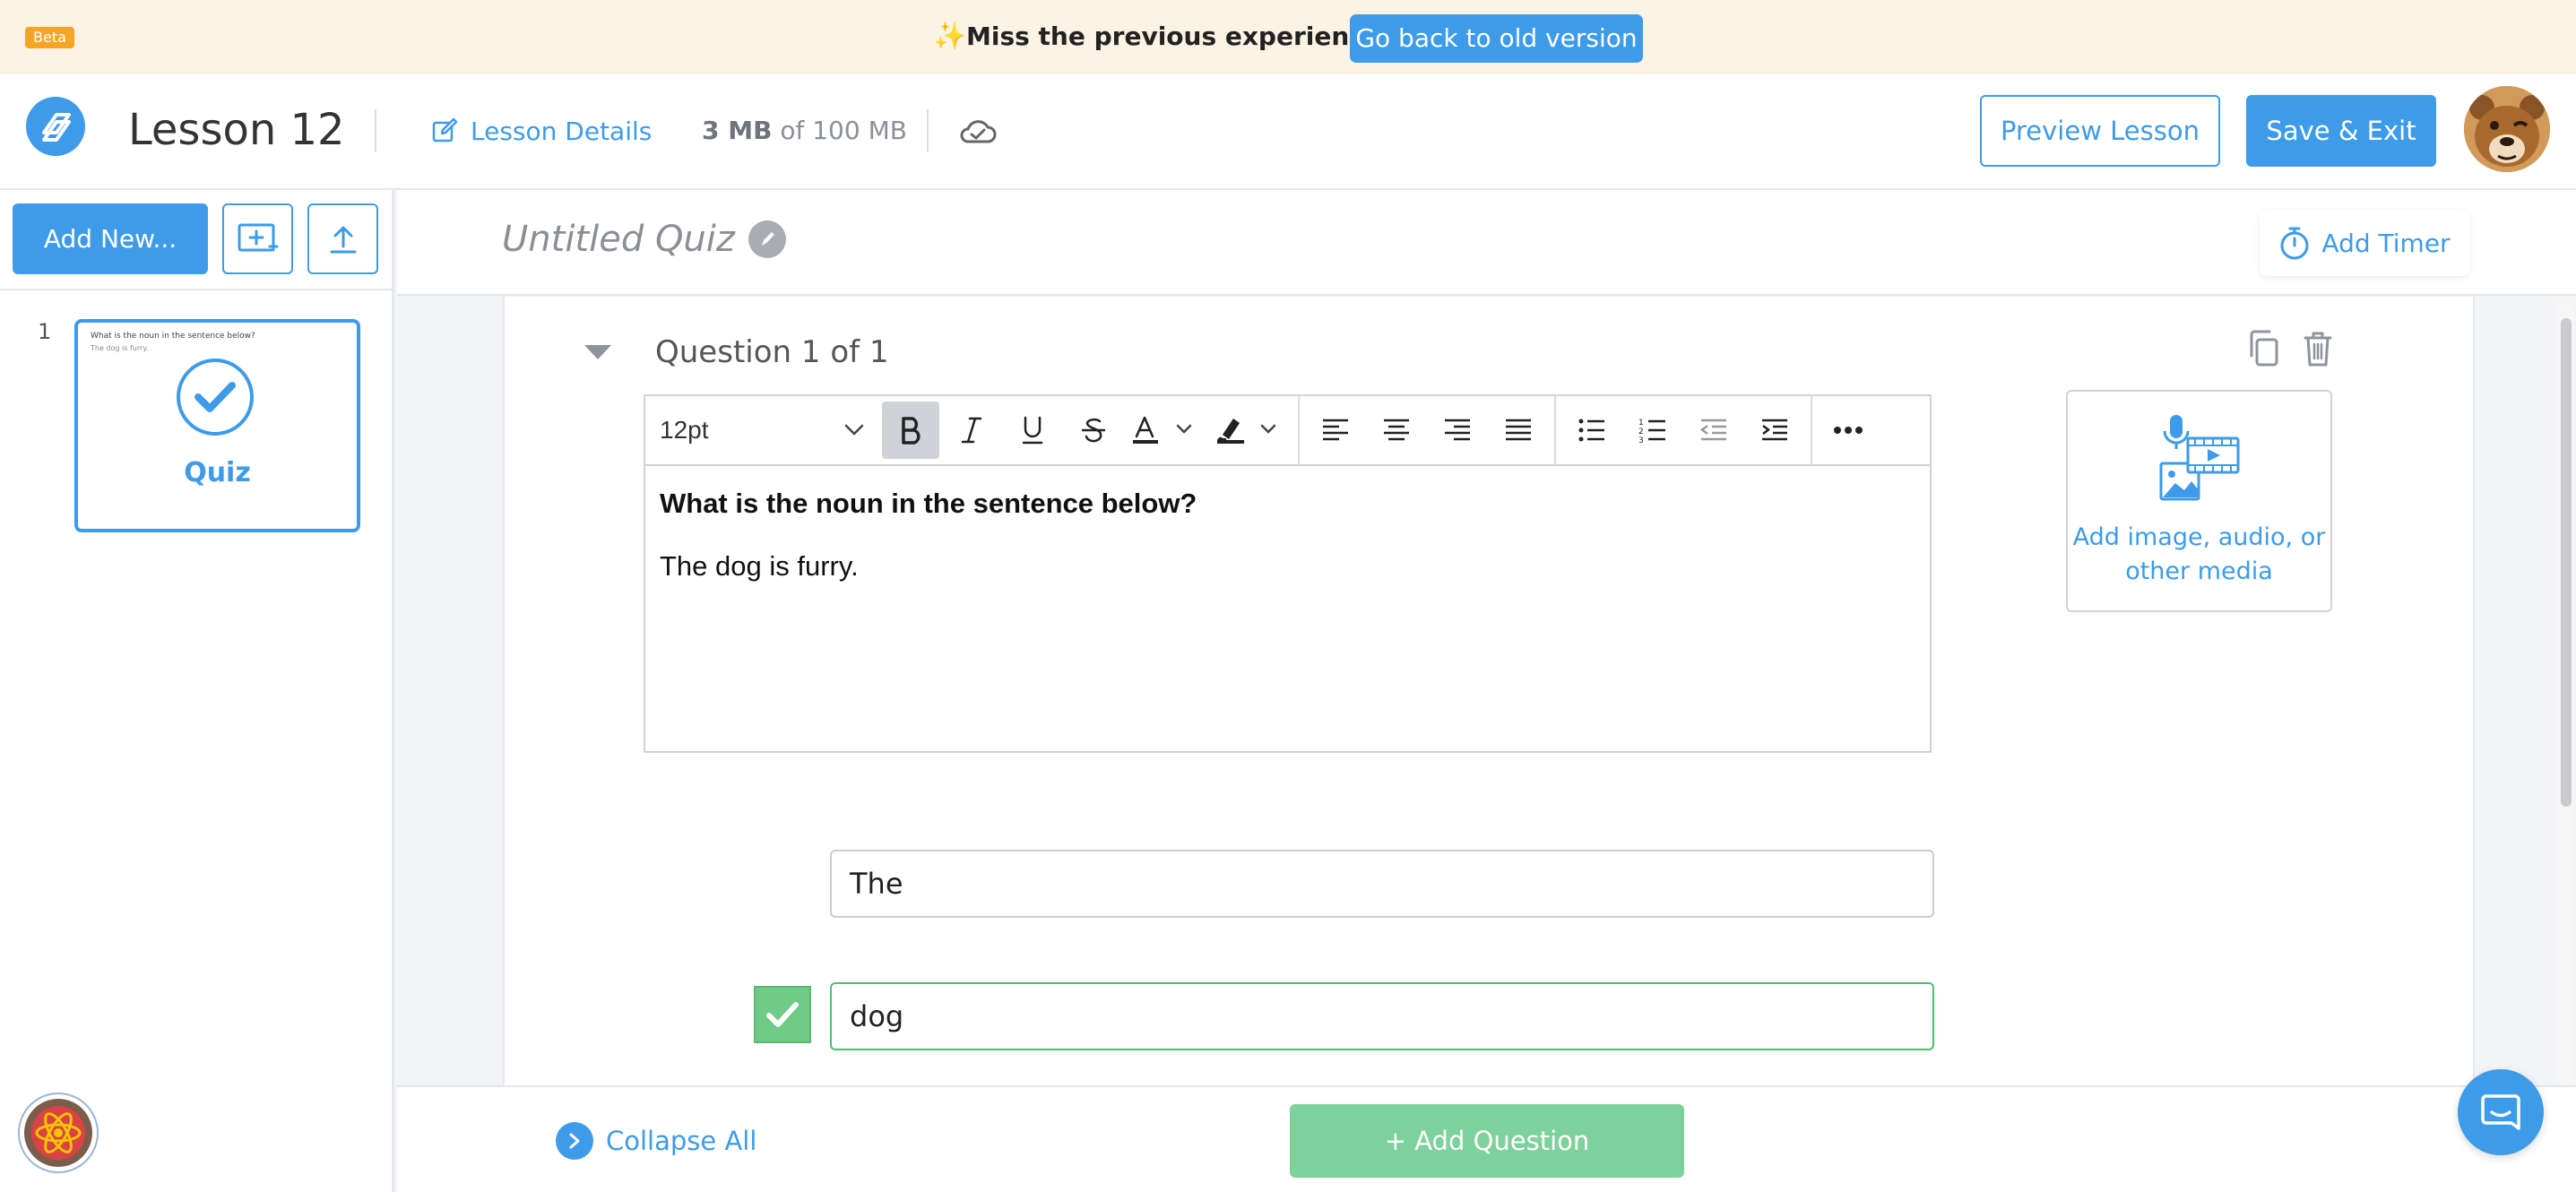  Describe the element at coordinates (843, 130) in the screenshot. I see `storage-total: of 100 MB` at that location.